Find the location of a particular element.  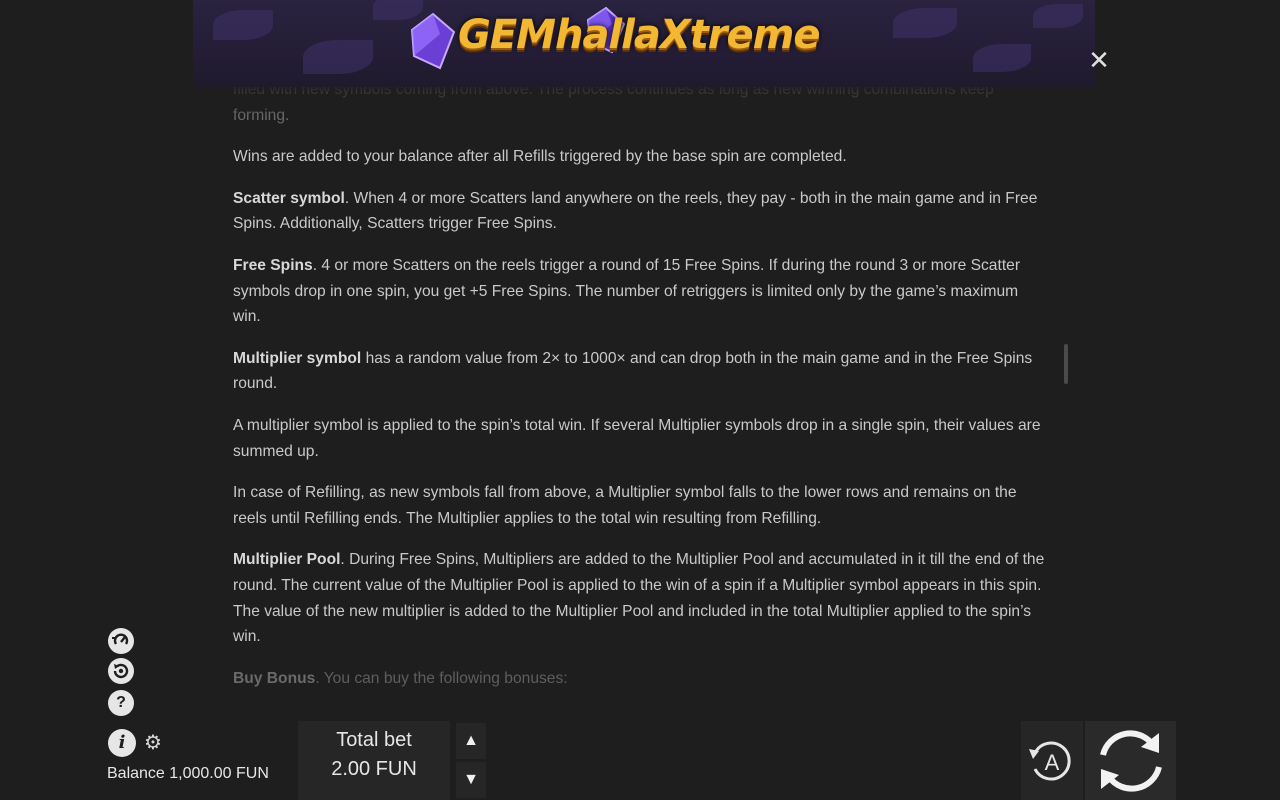

svg-text: A is located at coordinates (1052, 762).